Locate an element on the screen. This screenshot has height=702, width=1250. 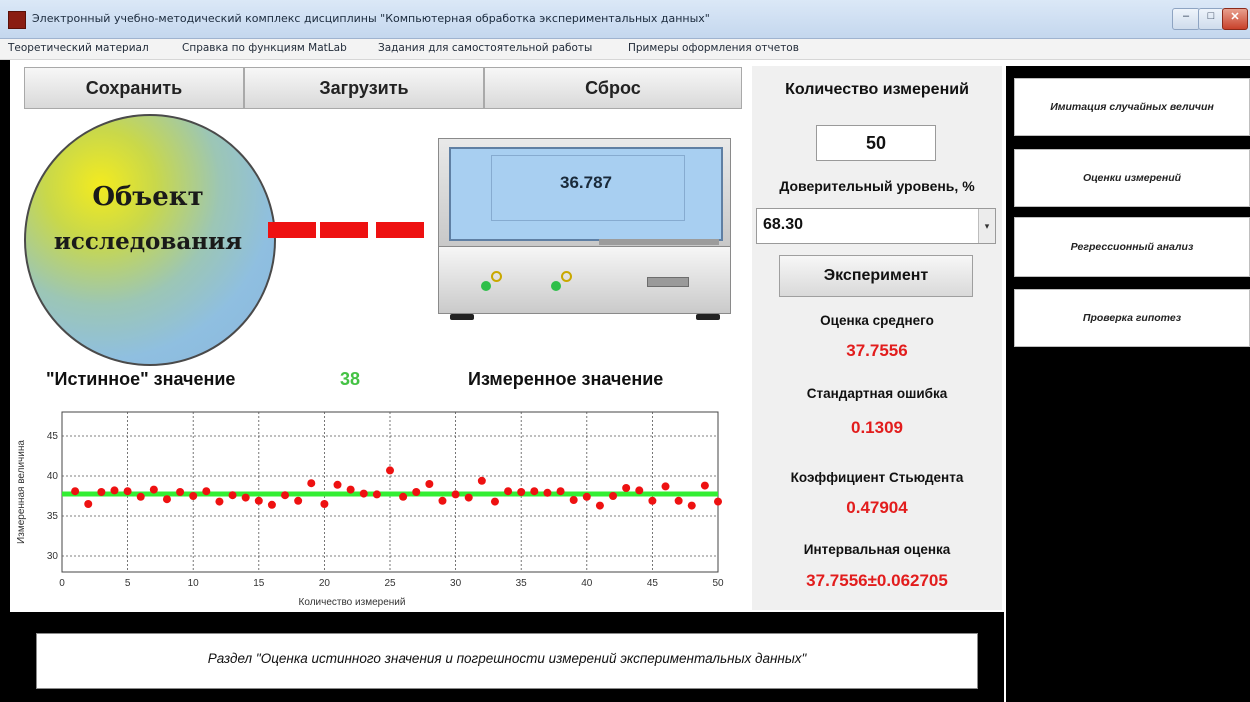
experiment-button: Эксперимент is located at coordinates (876, 276).